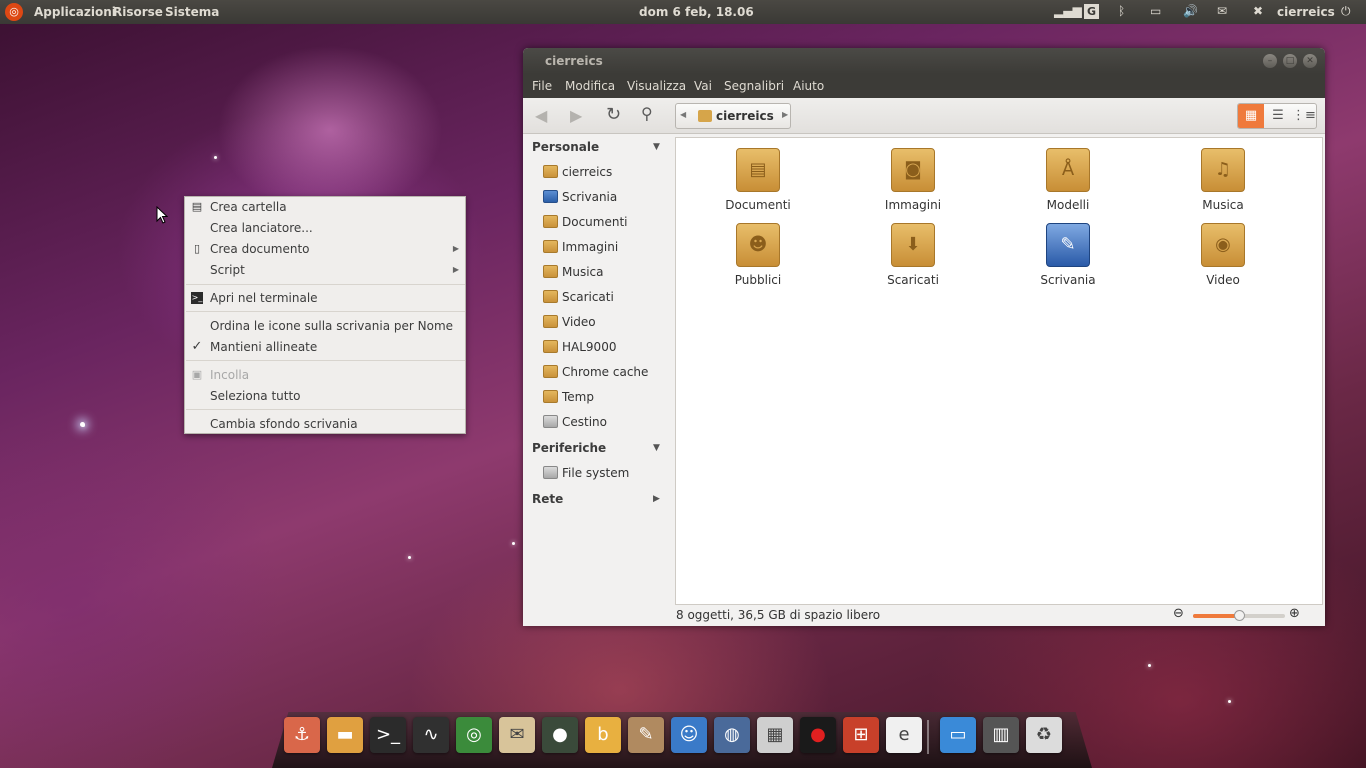  I want to click on zoom-out-icon: ⊖, so click(1178, 613).